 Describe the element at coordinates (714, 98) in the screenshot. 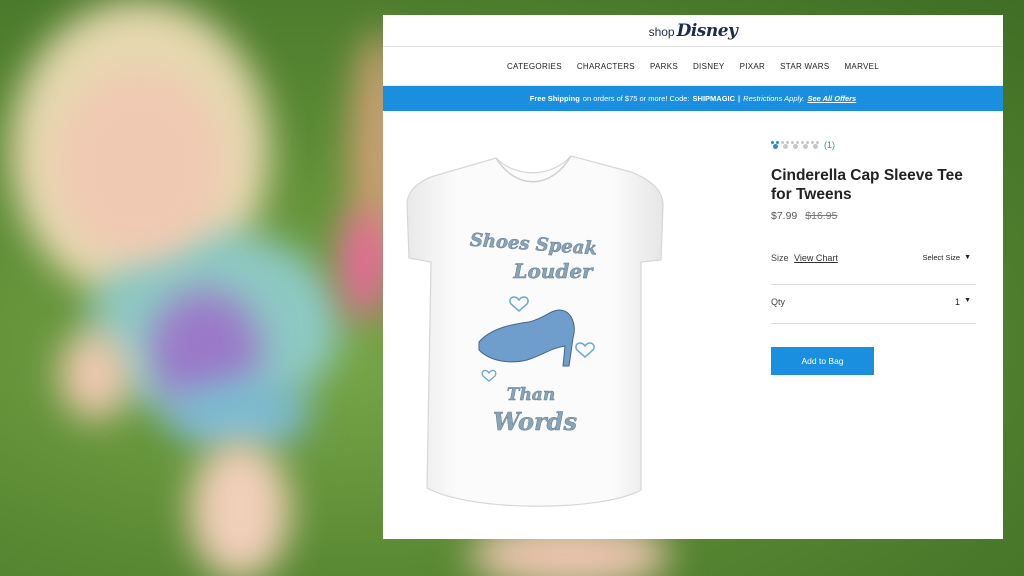

I see `promo-code: SHIPMAGIC` at that location.